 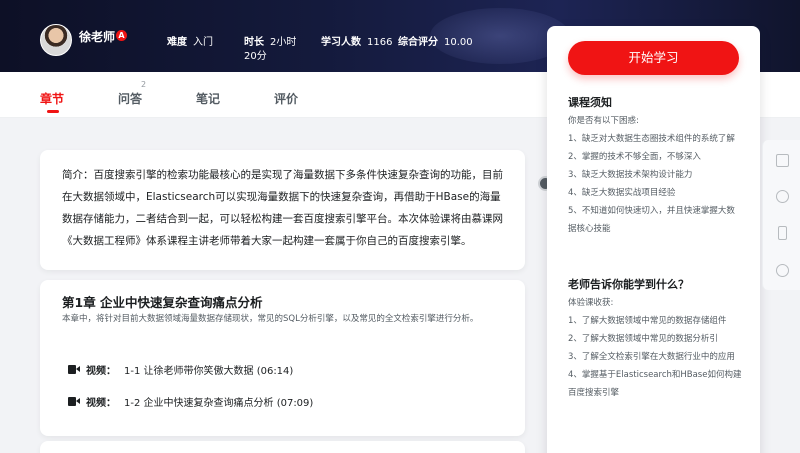 I want to click on start-learning-button: 开始学习, so click(x=653, y=58).